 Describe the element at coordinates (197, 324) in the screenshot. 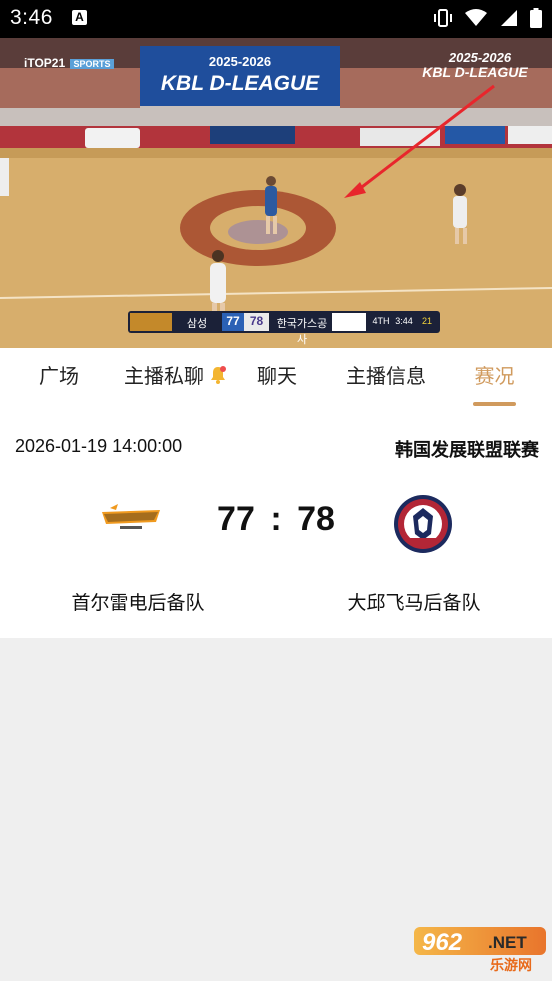

I see `scoreboard-home: 삼성` at that location.